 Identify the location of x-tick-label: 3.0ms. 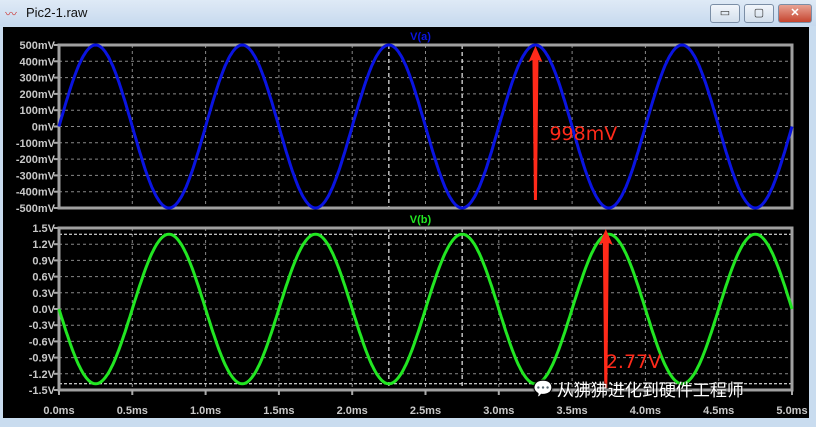
(498, 411).